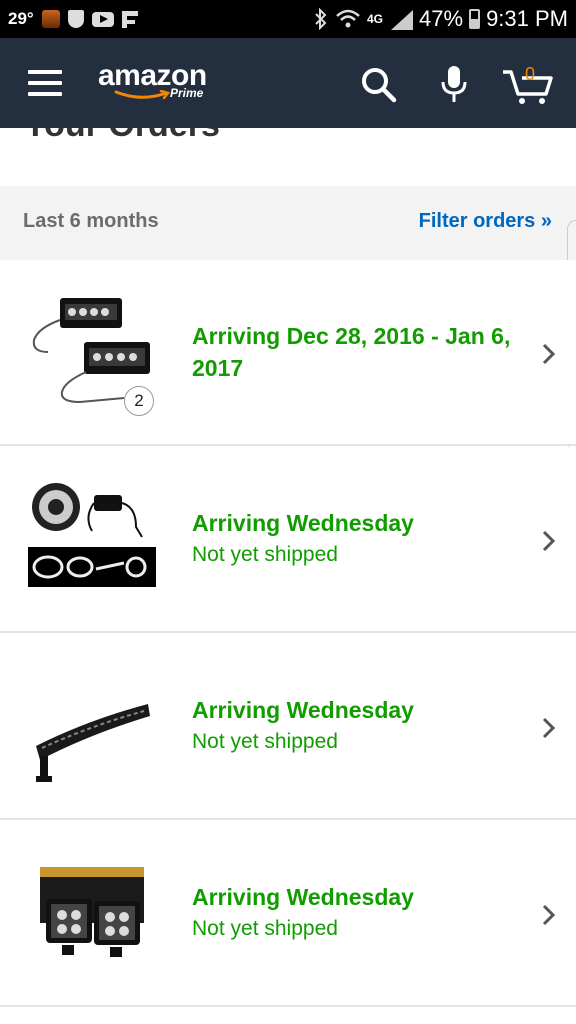  What do you see at coordinates (475, 19) in the screenshot?
I see `battery-icon` at bounding box center [475, 19].